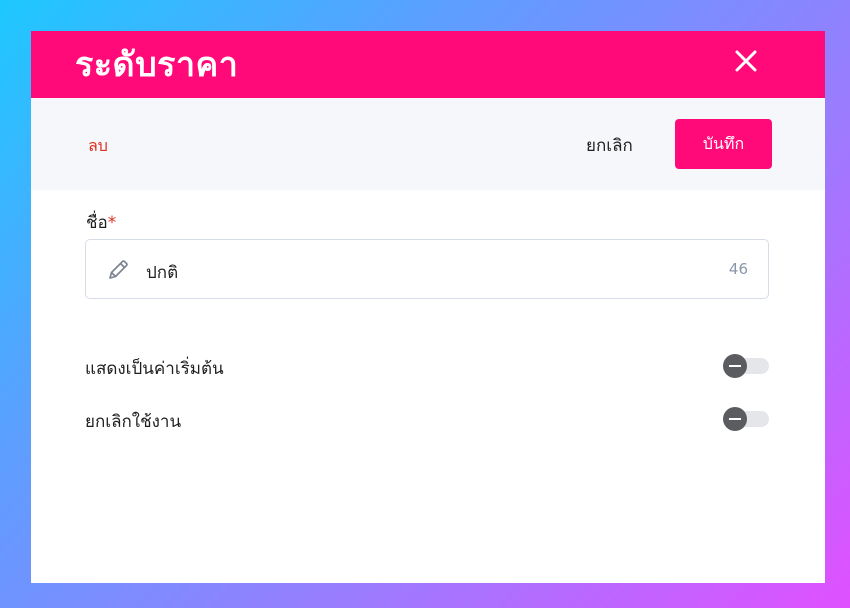 This screenshot has height=608, width=850. Describe the element at coordinates (97, 223) in the screenshot. I see `name-label-text: ชื่อ` at that location.